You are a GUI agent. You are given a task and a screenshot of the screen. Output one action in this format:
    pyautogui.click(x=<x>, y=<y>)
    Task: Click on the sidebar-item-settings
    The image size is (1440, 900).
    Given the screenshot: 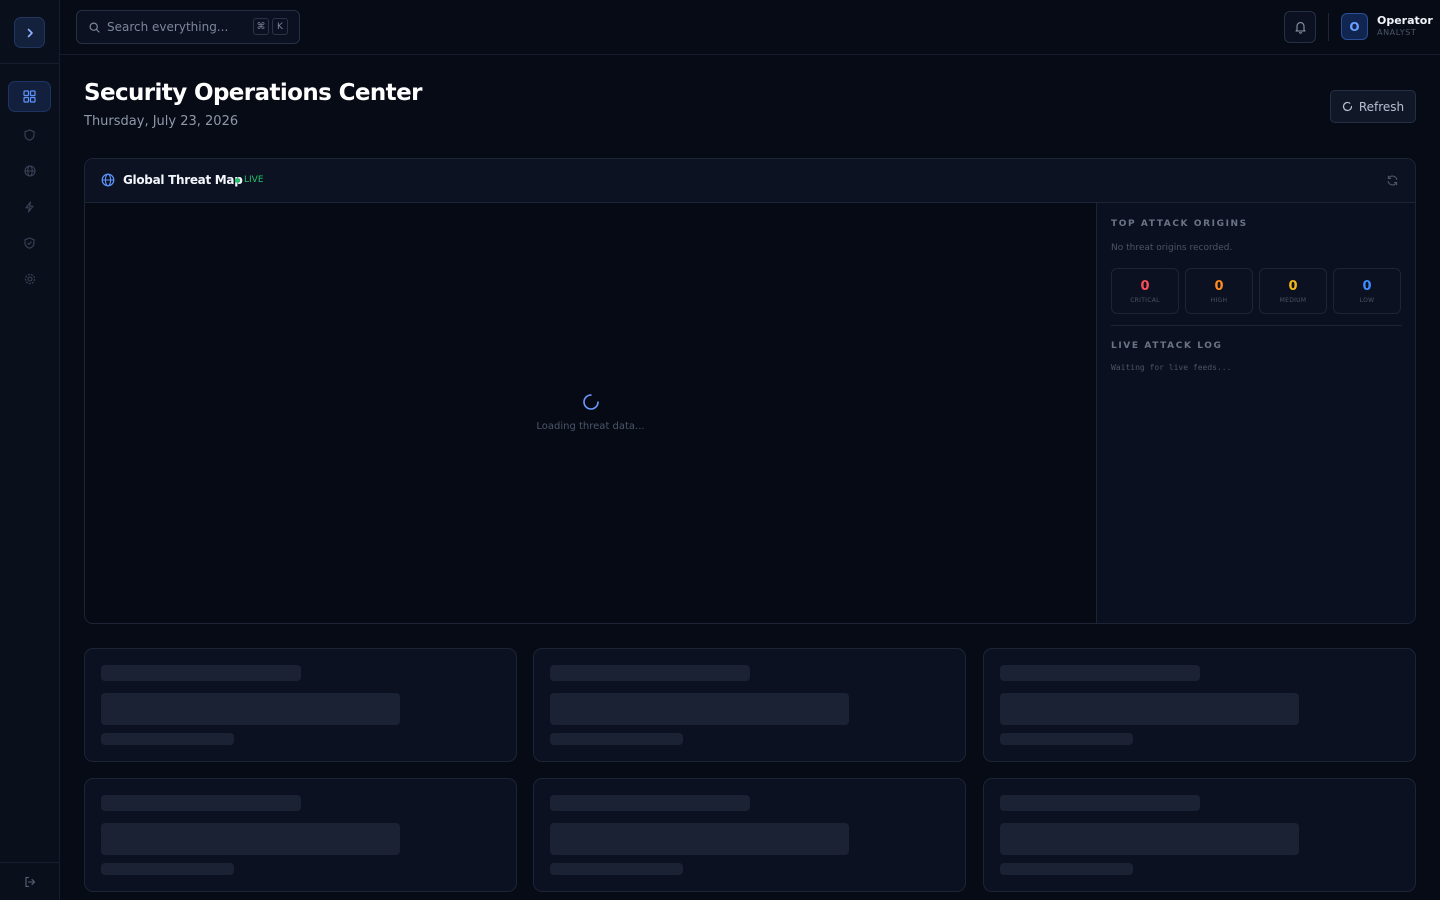 What is the action you would take?
    pyautogui.click(x=29, y=278)
    